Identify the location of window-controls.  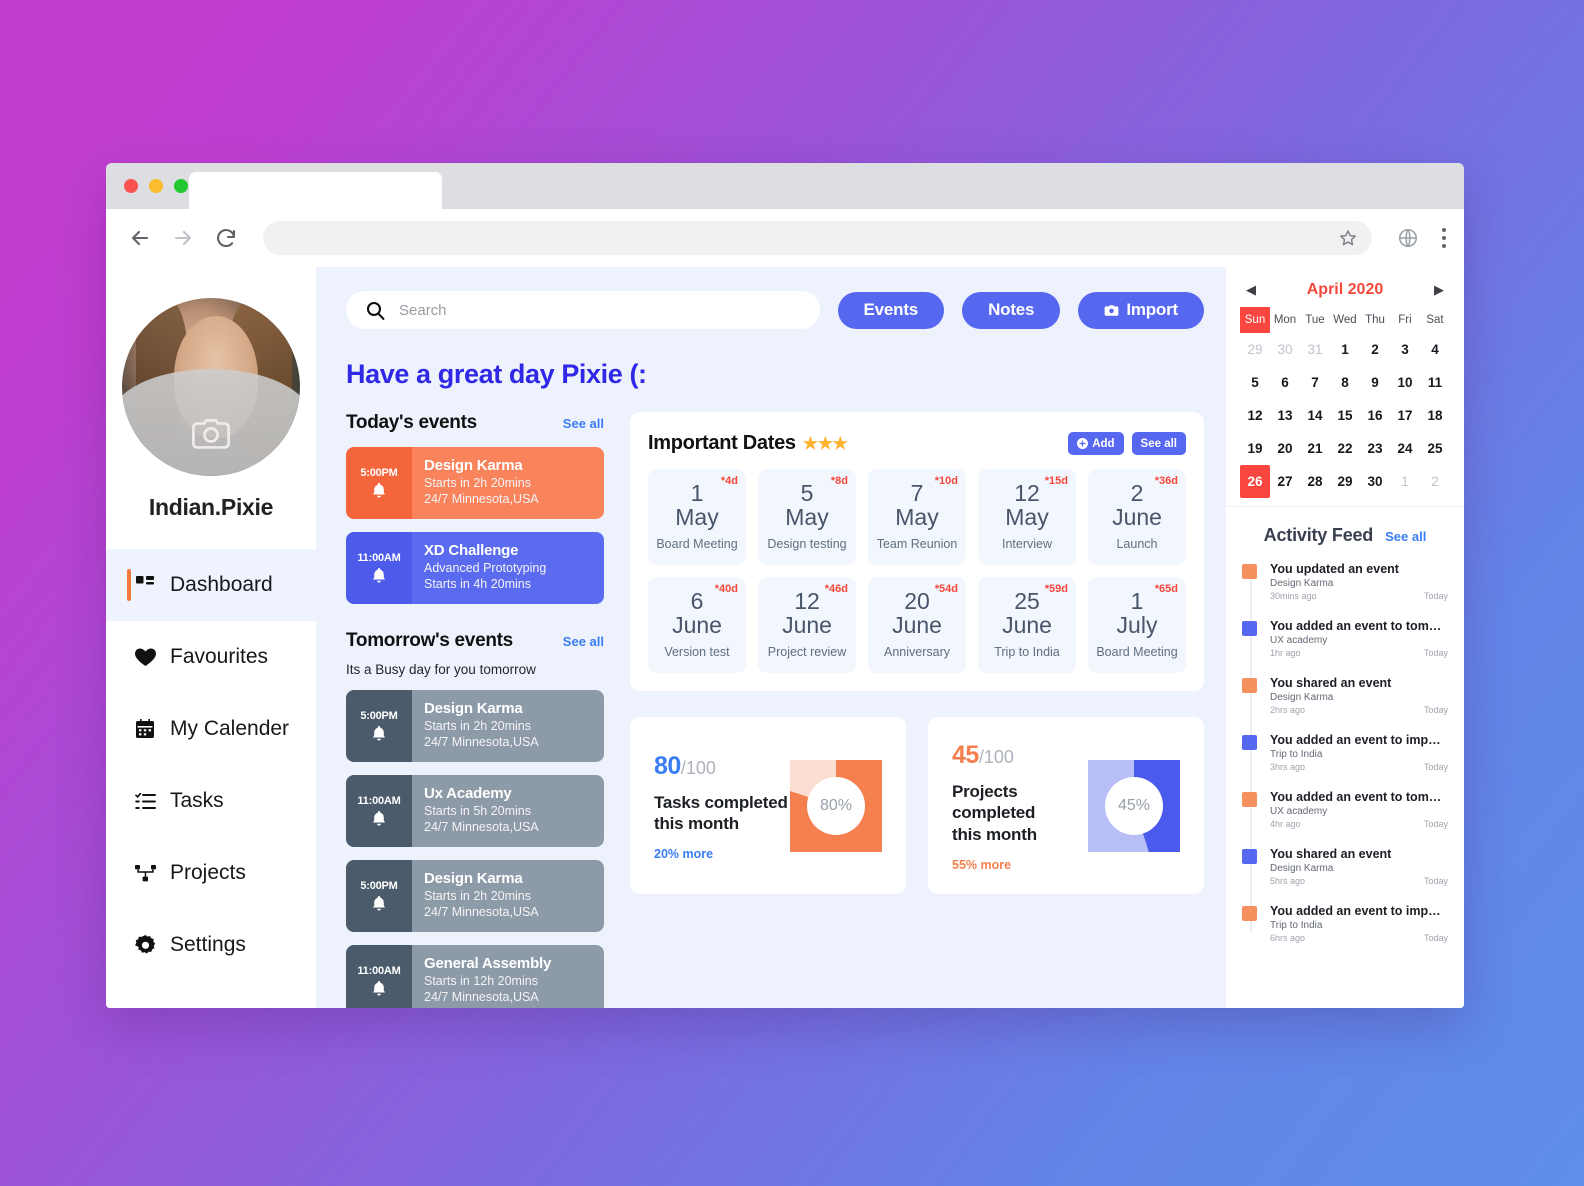
(156, 186).